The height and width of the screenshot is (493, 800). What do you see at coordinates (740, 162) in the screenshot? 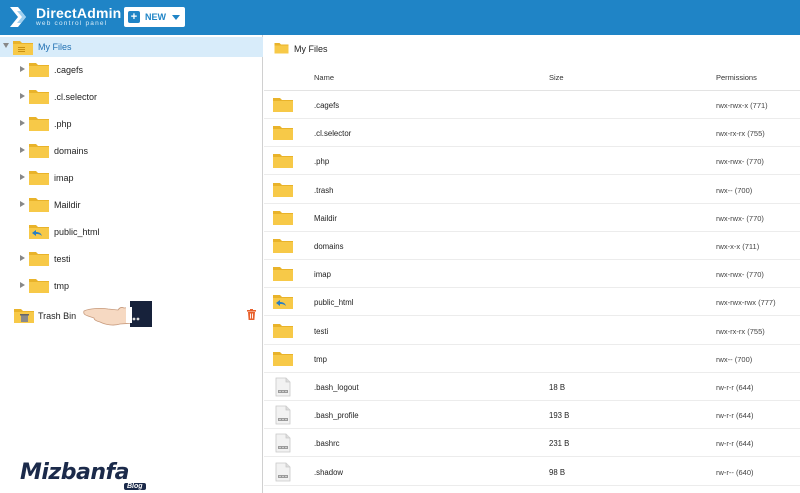
I see `file-permissions: rwx-rwx- (770)` at bounding box center [740, 162].